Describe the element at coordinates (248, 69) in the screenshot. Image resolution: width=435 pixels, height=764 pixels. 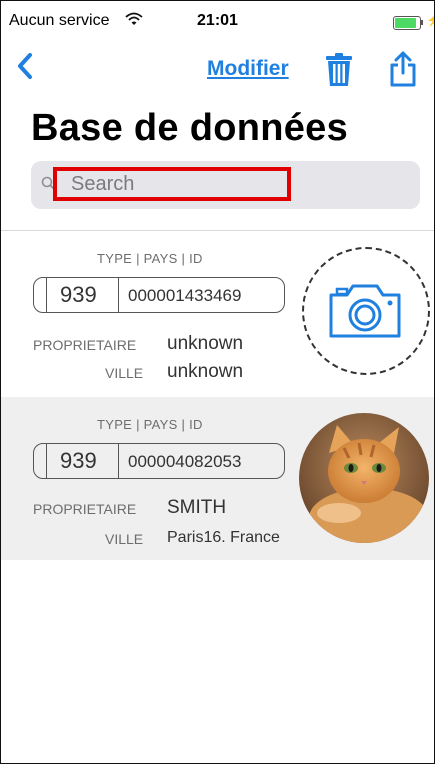
I see `edit-button: Modifier` at that location.